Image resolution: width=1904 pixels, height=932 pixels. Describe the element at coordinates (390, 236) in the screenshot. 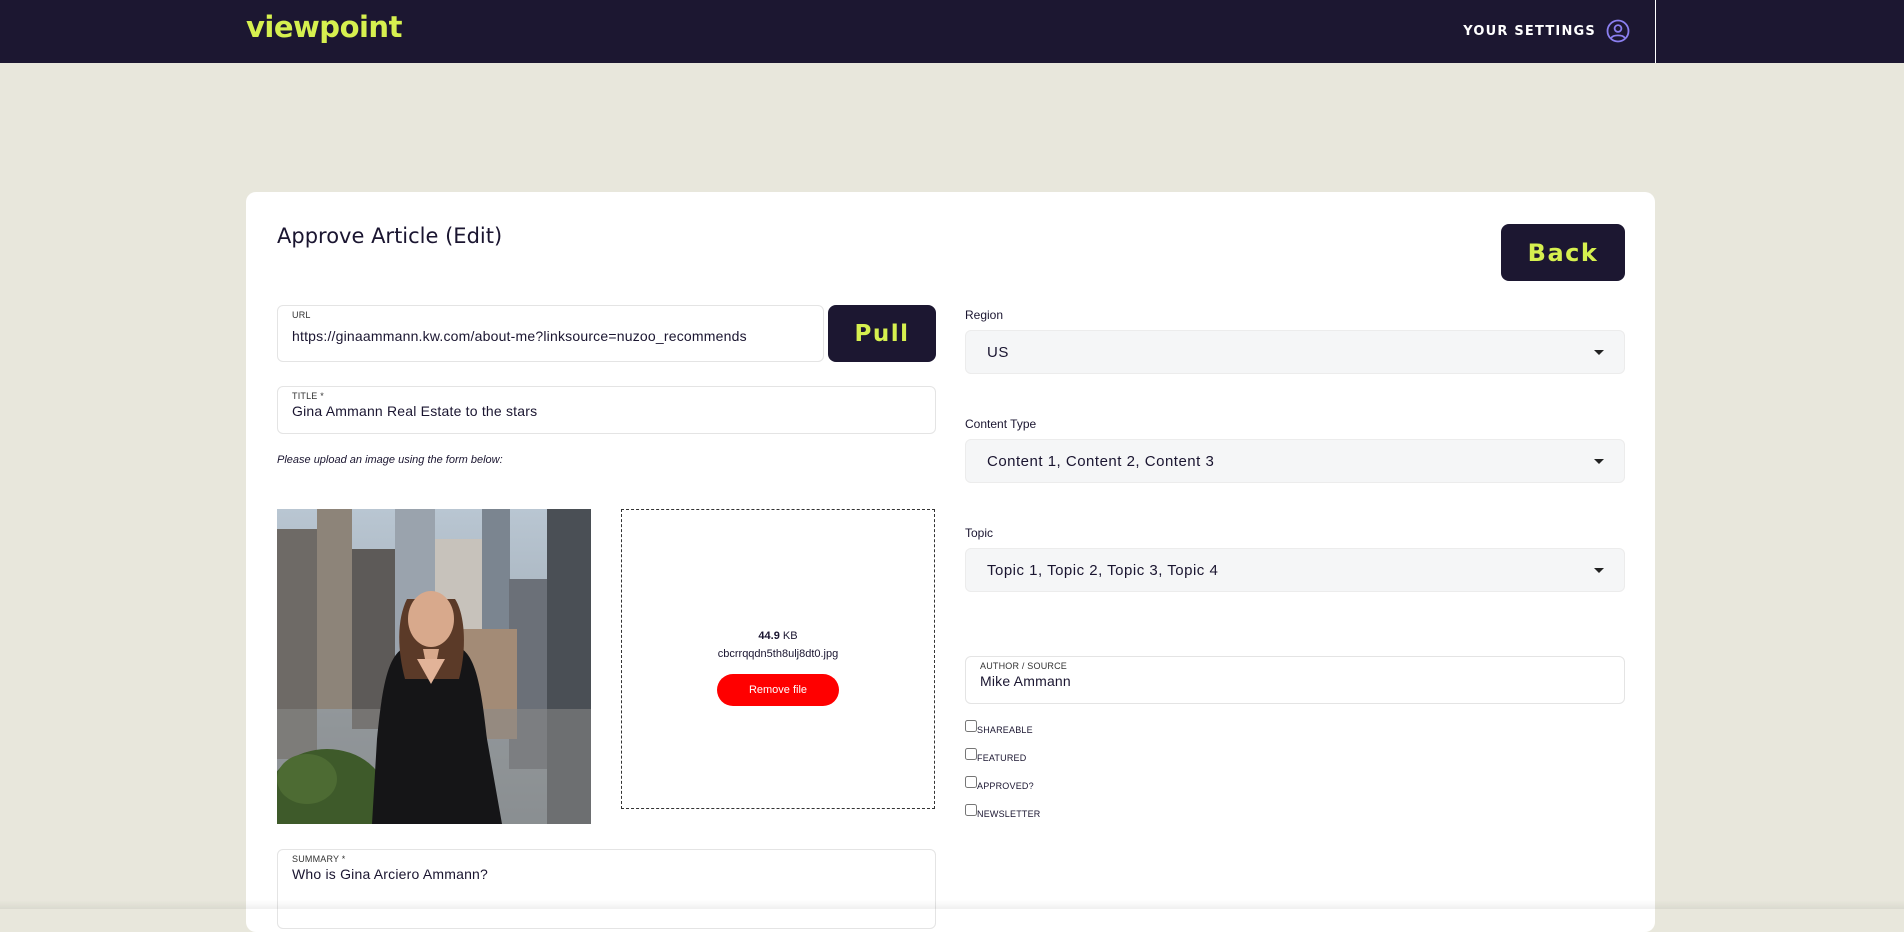

I see `page-title: Approve Article (Edit)` at that location.